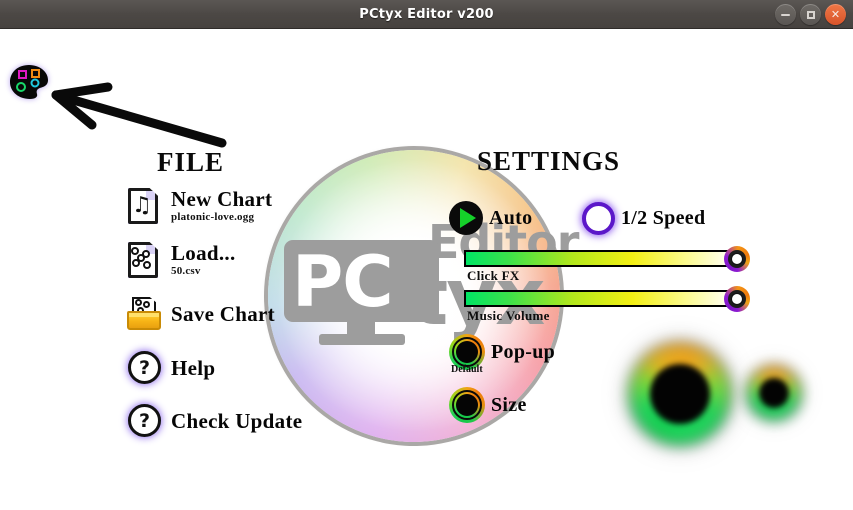 This screenshot has height=510, width=853. I want to click on empty-ring-icon, so click(598, 218).